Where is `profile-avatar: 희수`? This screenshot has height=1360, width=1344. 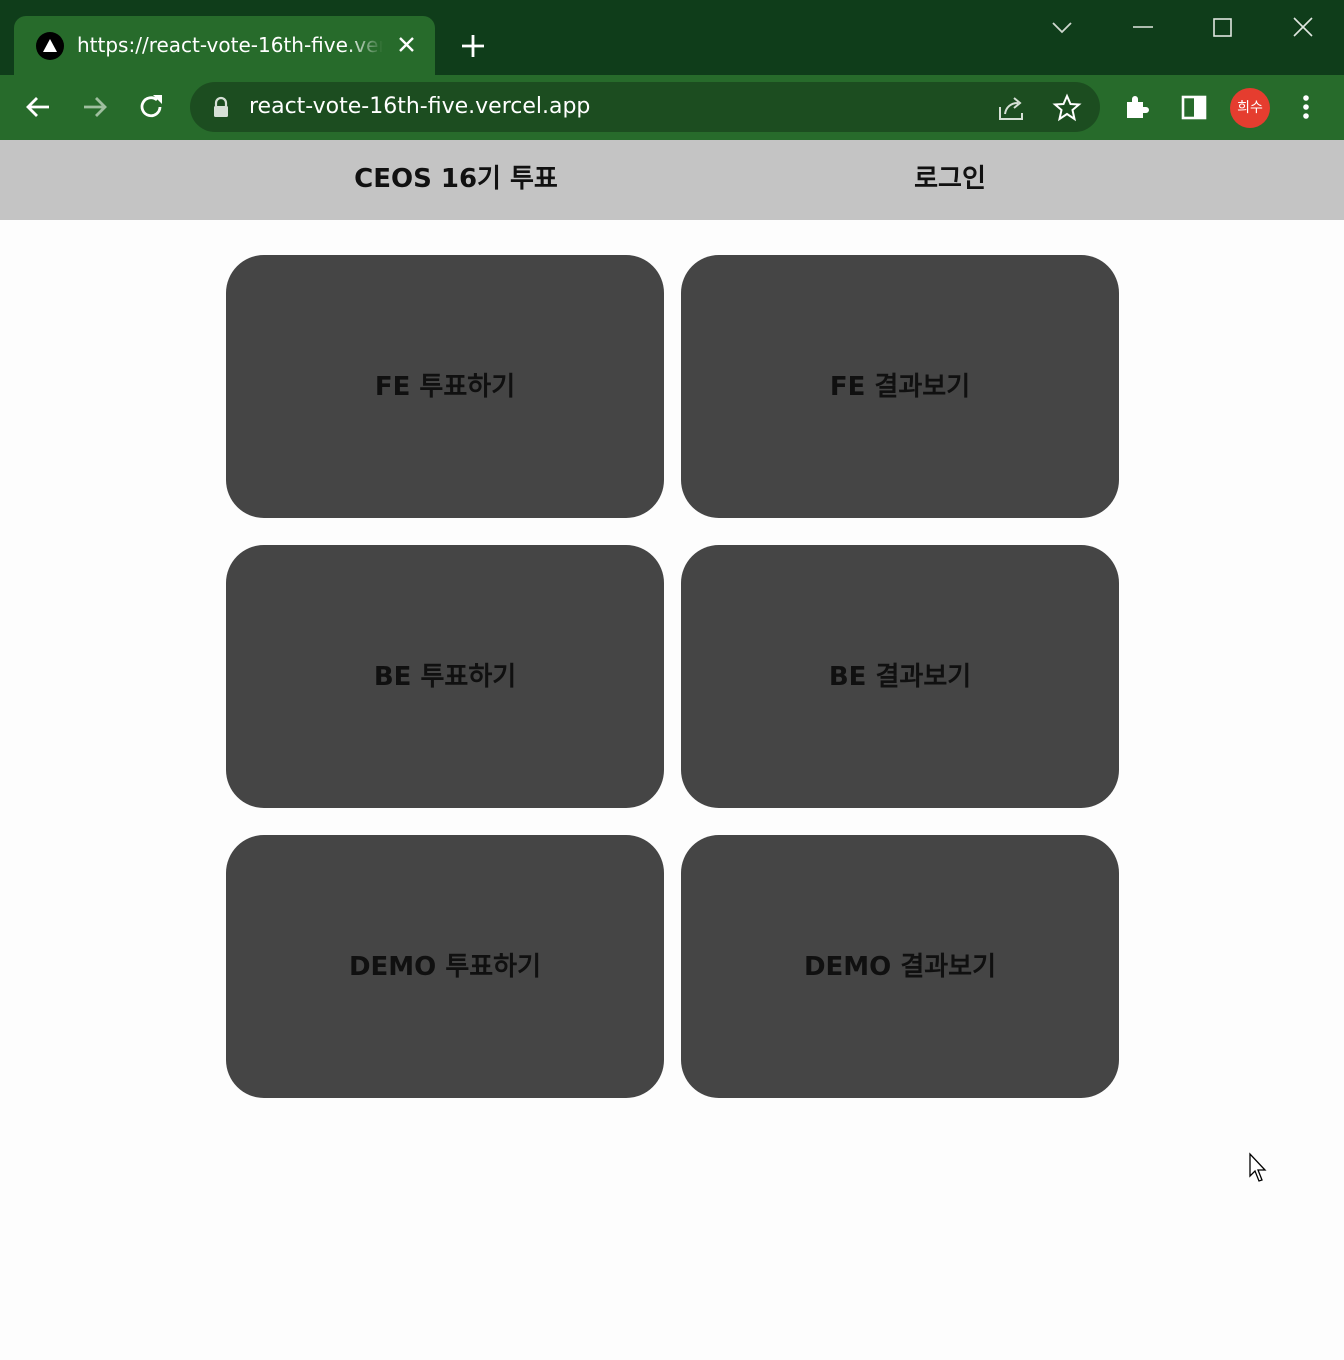 profile-avatar: 희수 is located at coordinates (1250, 108).